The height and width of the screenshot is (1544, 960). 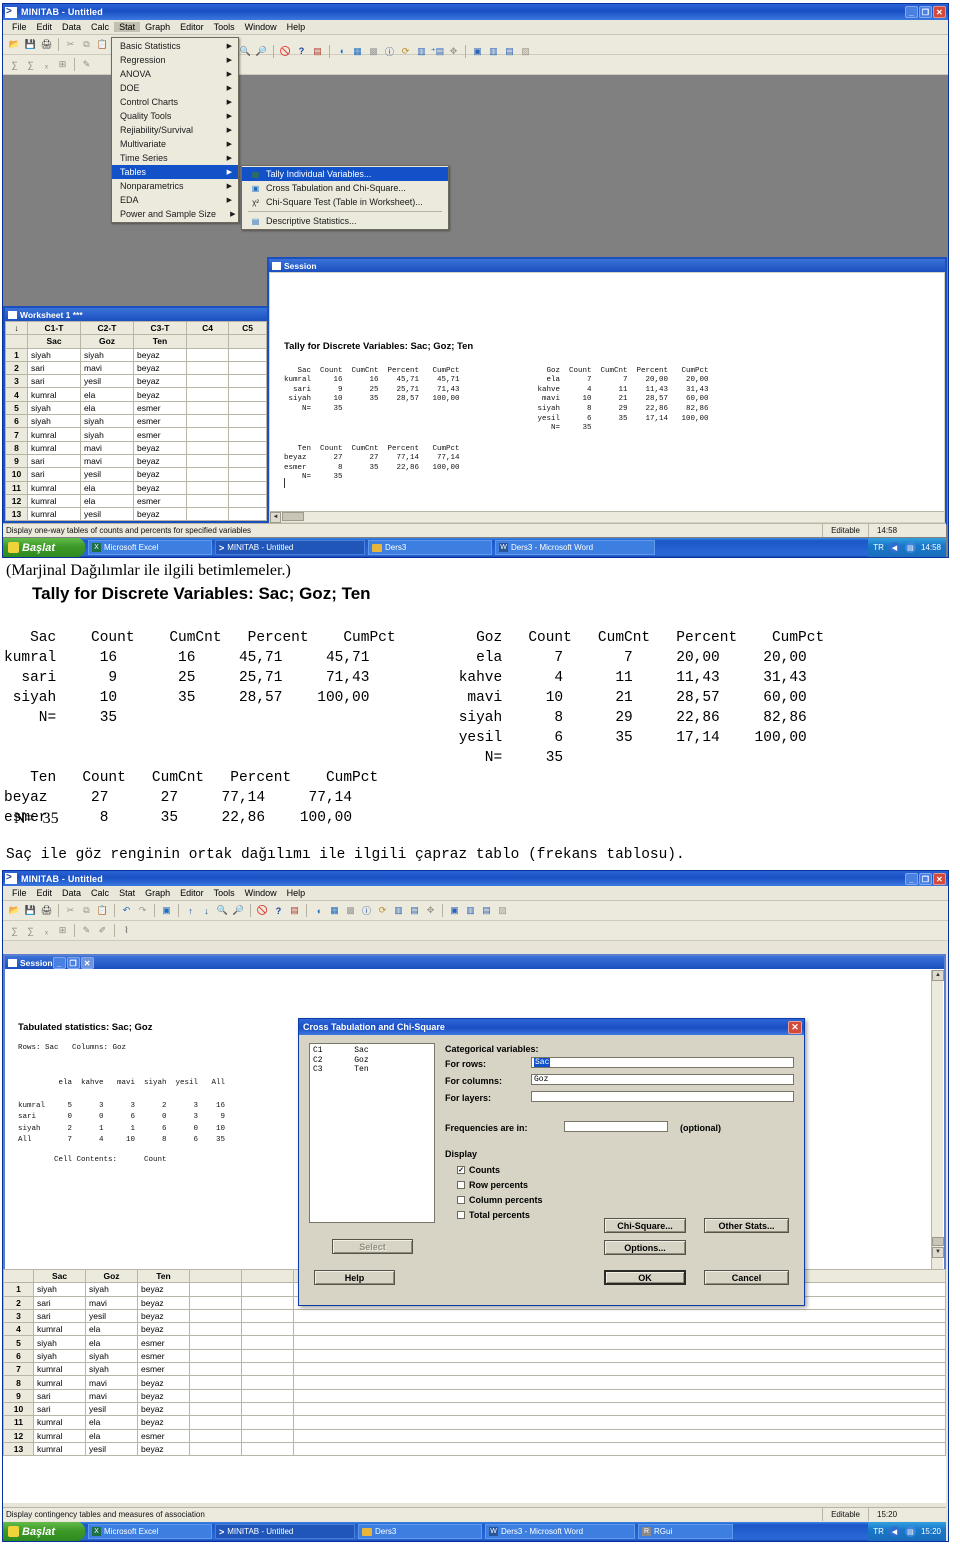 What do you see at coordinates (430, 547) in the screenshot?
I see `taskbar-item-ders3-1: Ders3` at bounding box center [430, 547].